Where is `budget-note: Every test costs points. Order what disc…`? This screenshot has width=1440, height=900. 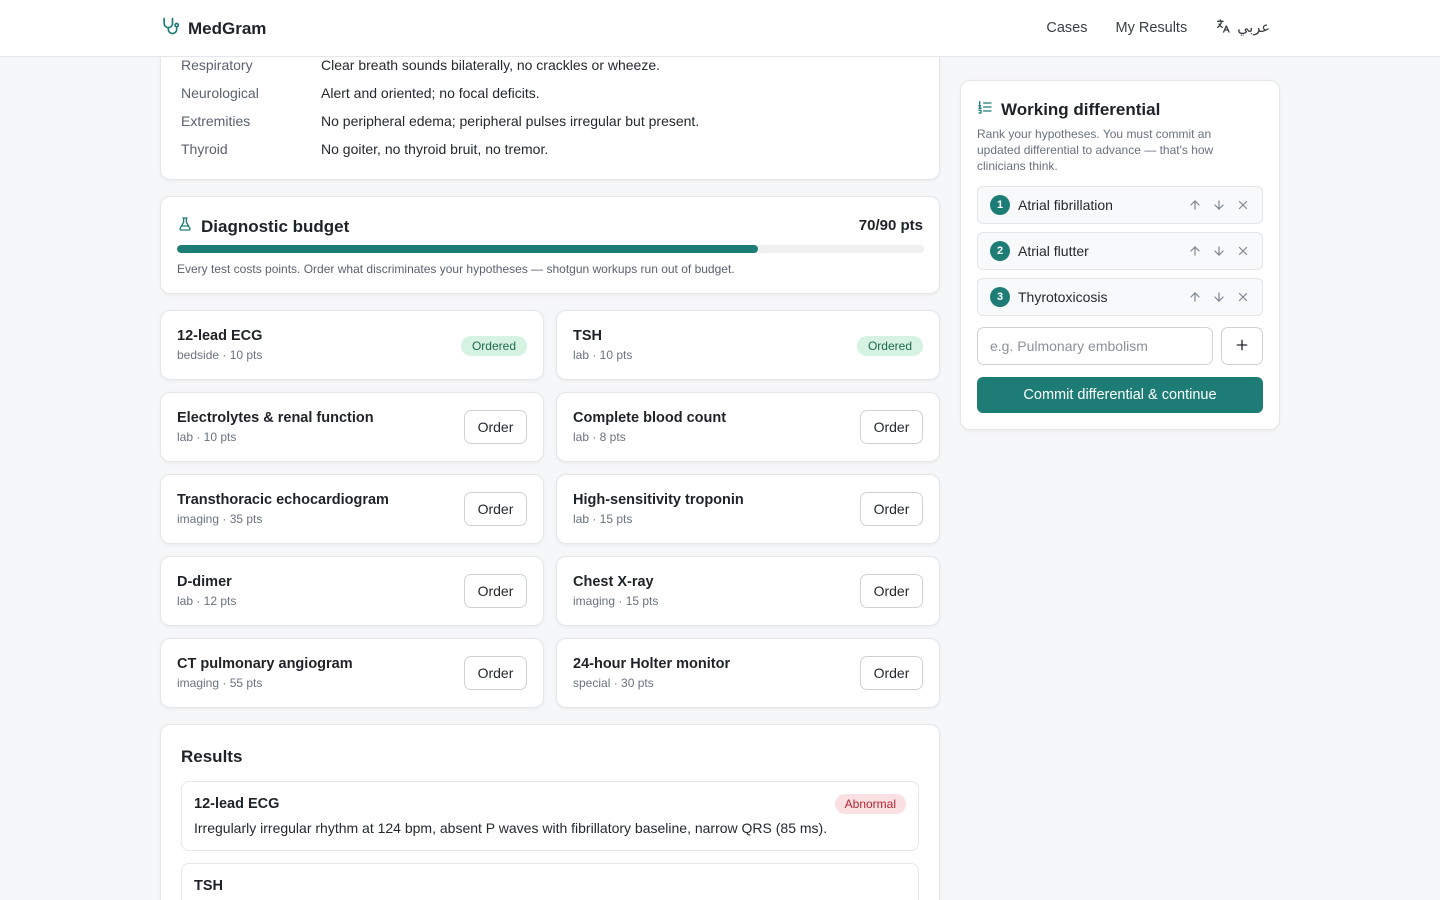 budget-note: Every test costs points. Order what disc… is located at coordinates (456, 269).